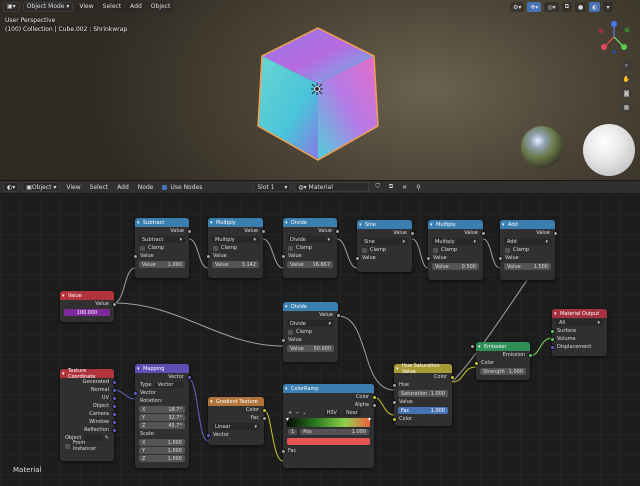  Describe the element at coordinates (162, 264) in the screenshot. I see `value-field: Value 1.000` at that location.